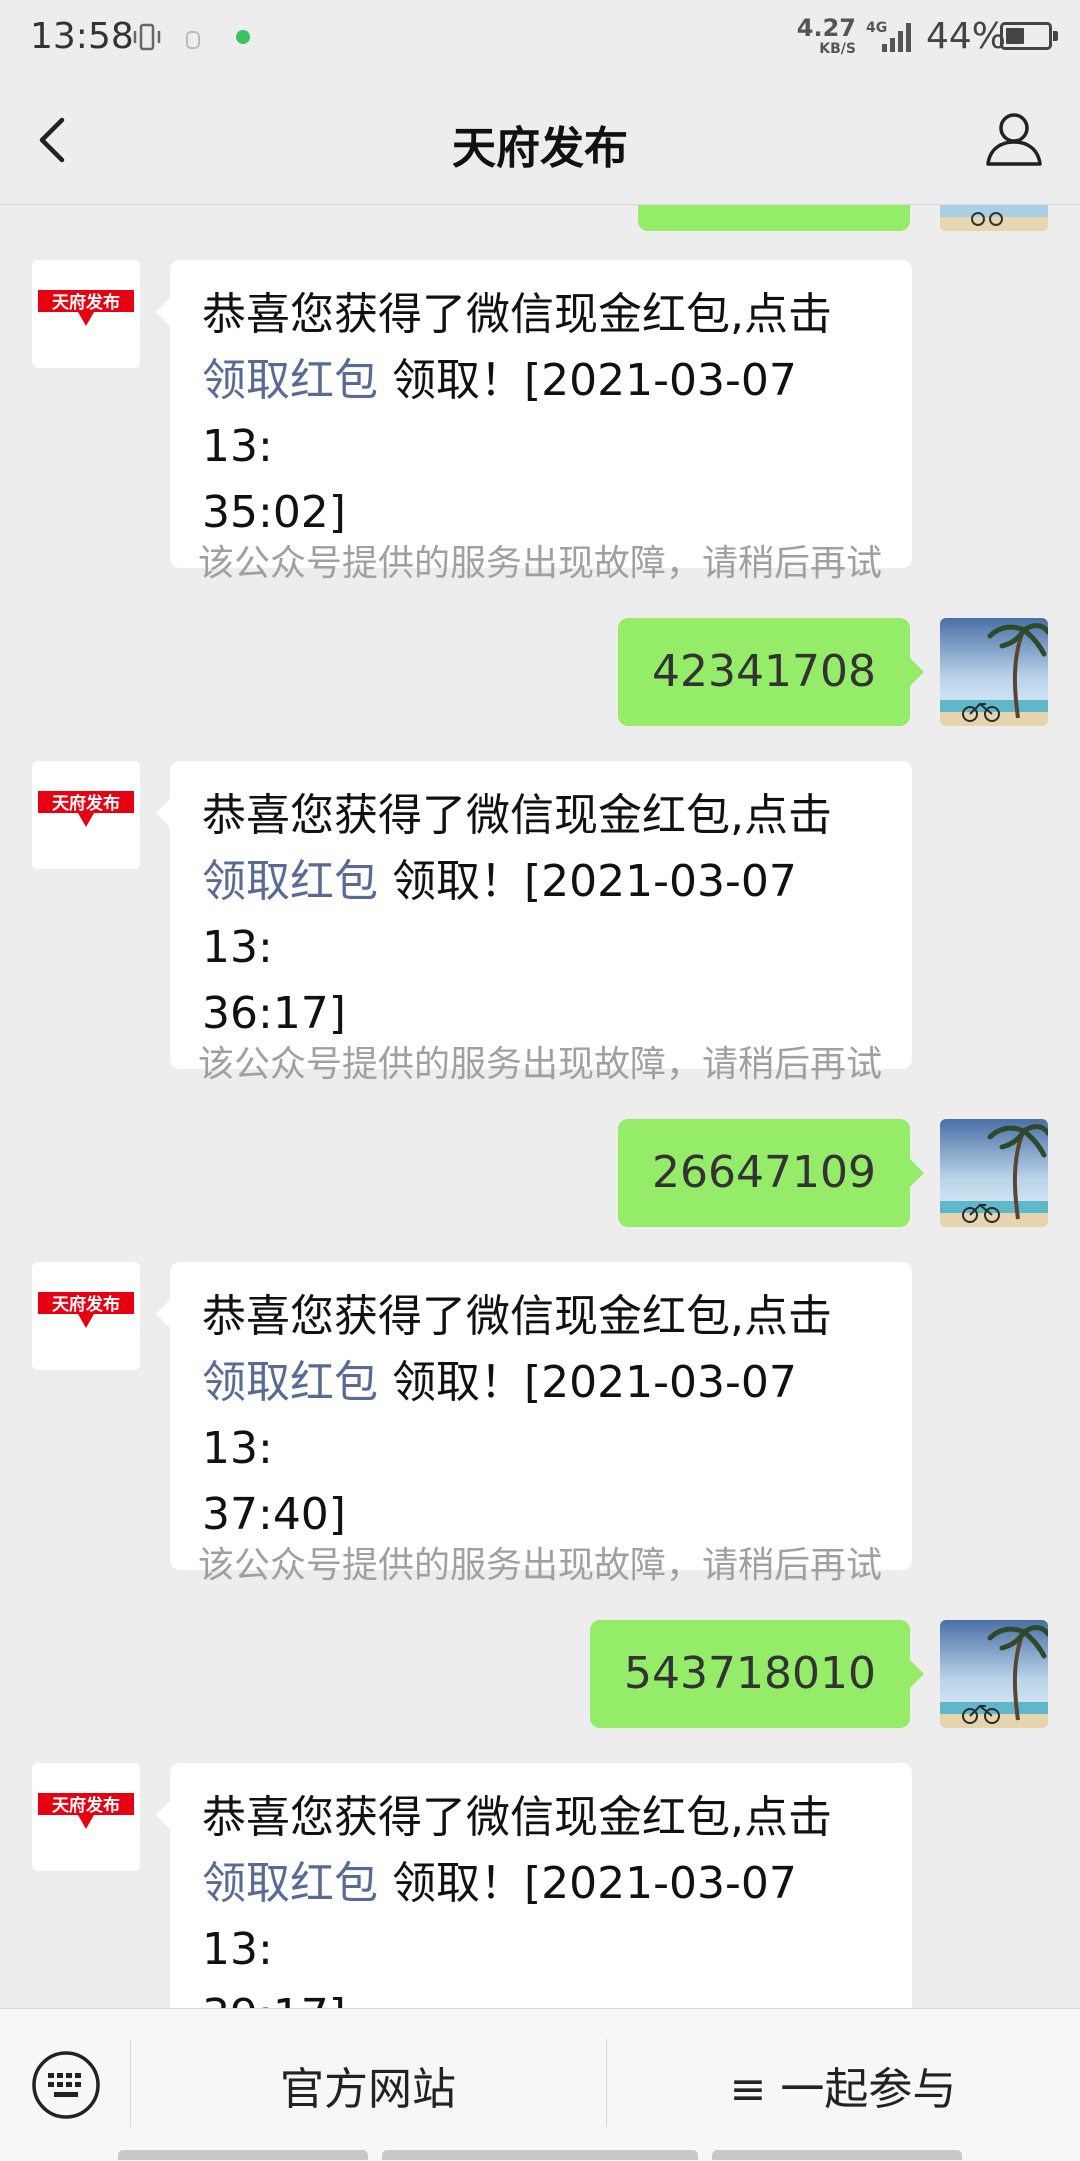  What do you see at coordinates (66, 2085) in the screenshot?
I see `keyboard-icon` at bounding box center [66, 2085].